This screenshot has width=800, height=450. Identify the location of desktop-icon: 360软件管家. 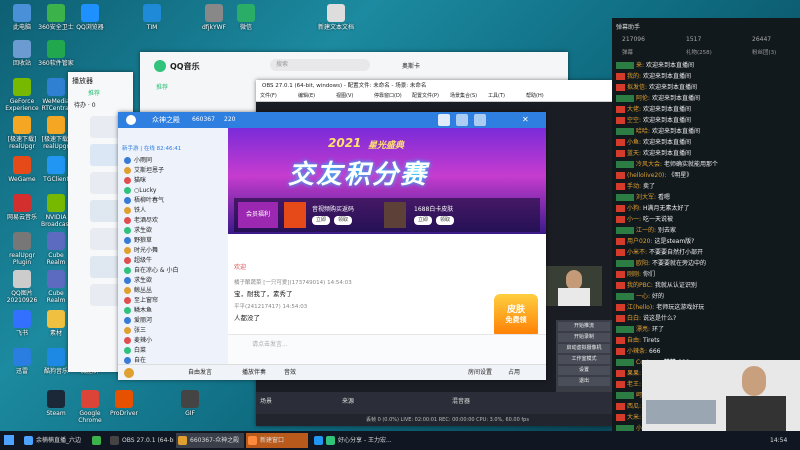
(56, 53).